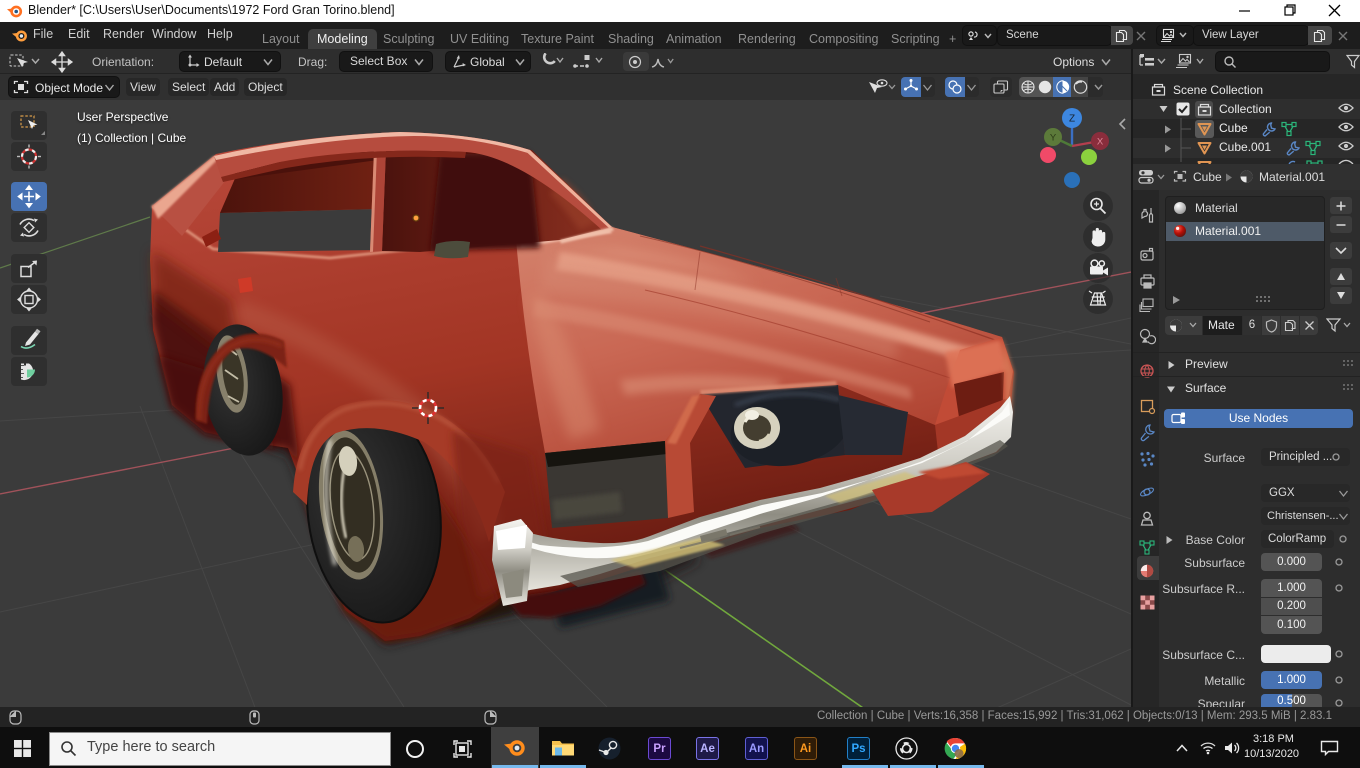  What do you see at coordinates (1072, 119) in the screenshot?
I see `svg-text: Z` at bounding box center [1072, 119].